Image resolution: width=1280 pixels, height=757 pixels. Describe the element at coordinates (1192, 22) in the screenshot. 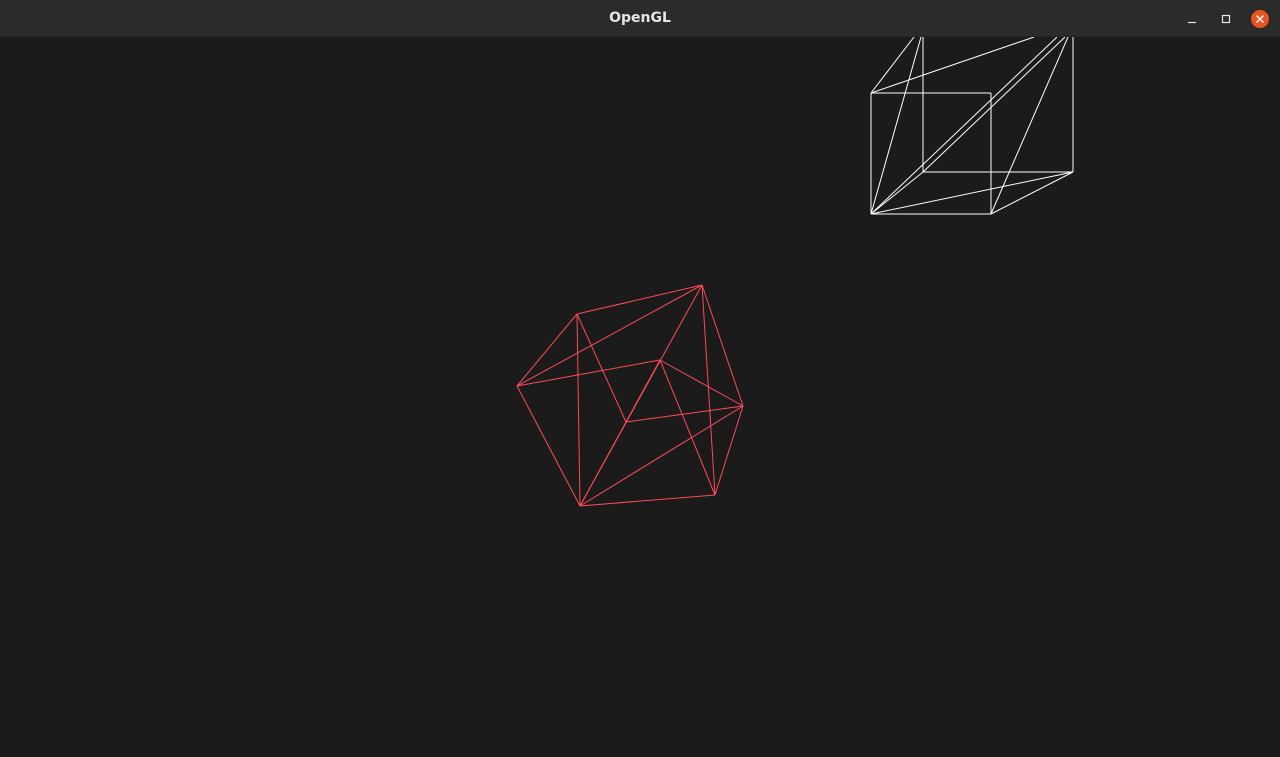

I see `minimize-icon` at that location.